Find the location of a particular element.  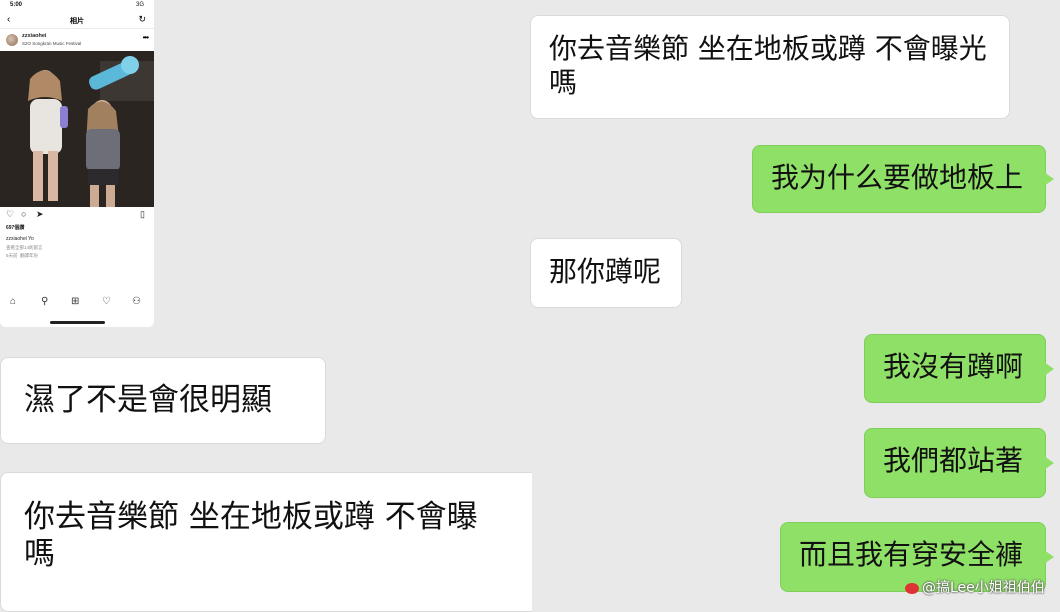

message-bubble-outgoing: 我沒有蹲啊 is located at coordinates (959, 368).